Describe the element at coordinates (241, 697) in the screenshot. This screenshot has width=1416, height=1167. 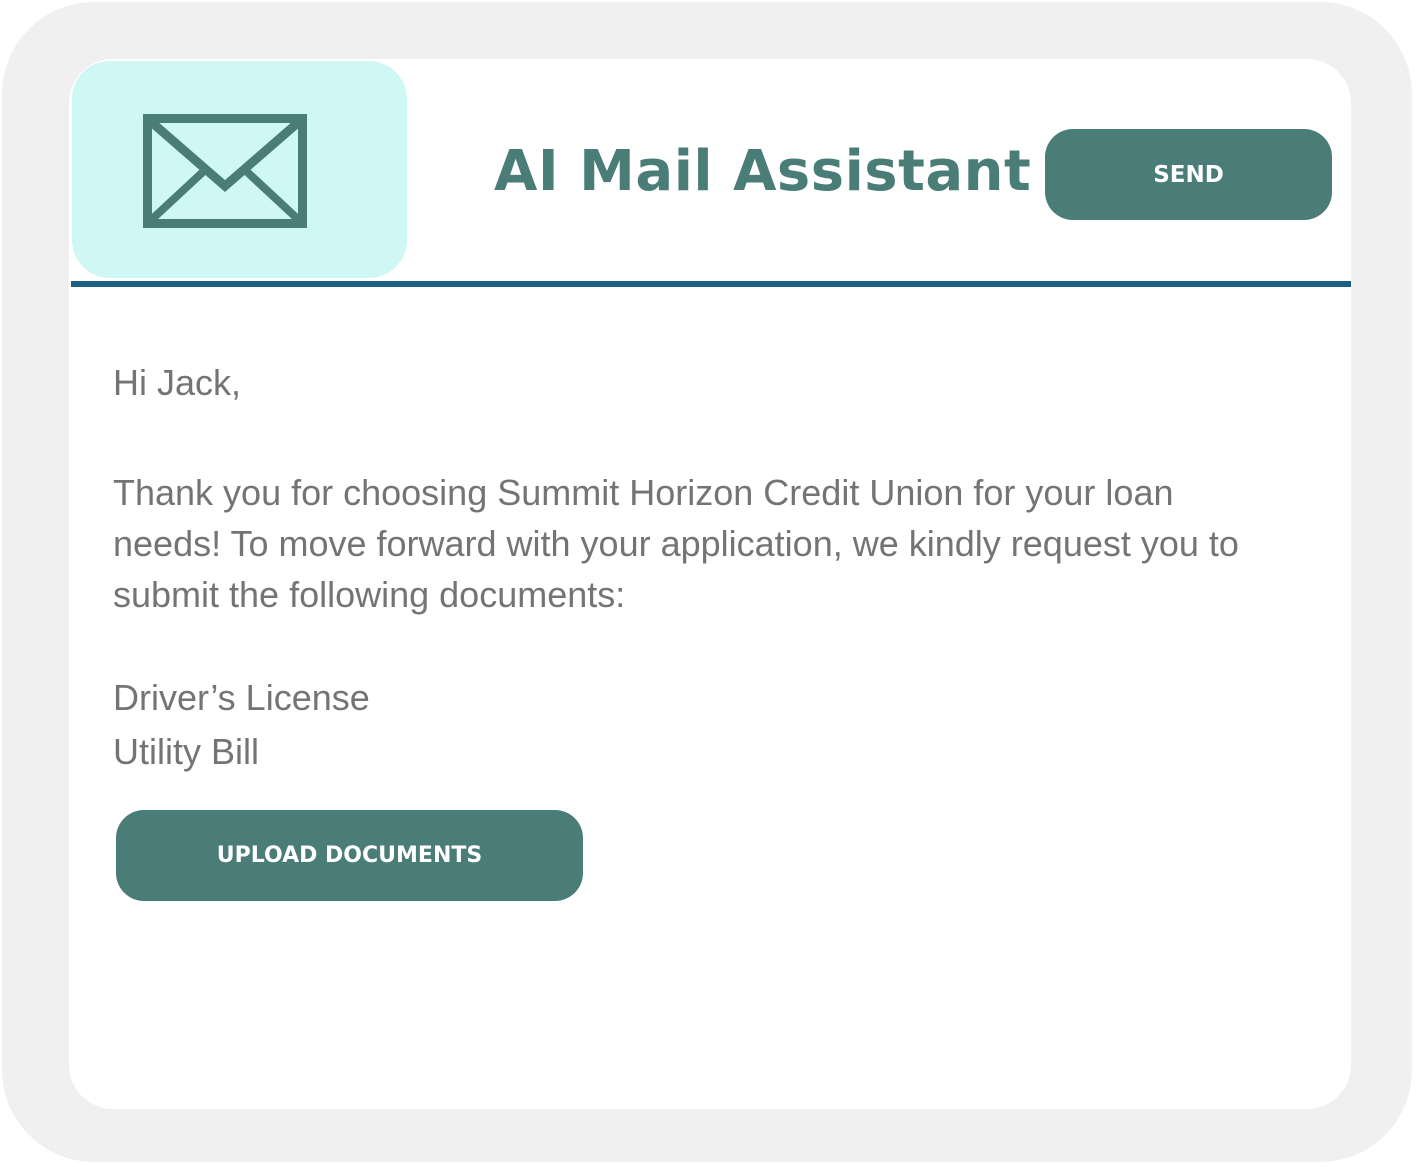
I see `document-item-drivers-license: Driver’s License` at that location.